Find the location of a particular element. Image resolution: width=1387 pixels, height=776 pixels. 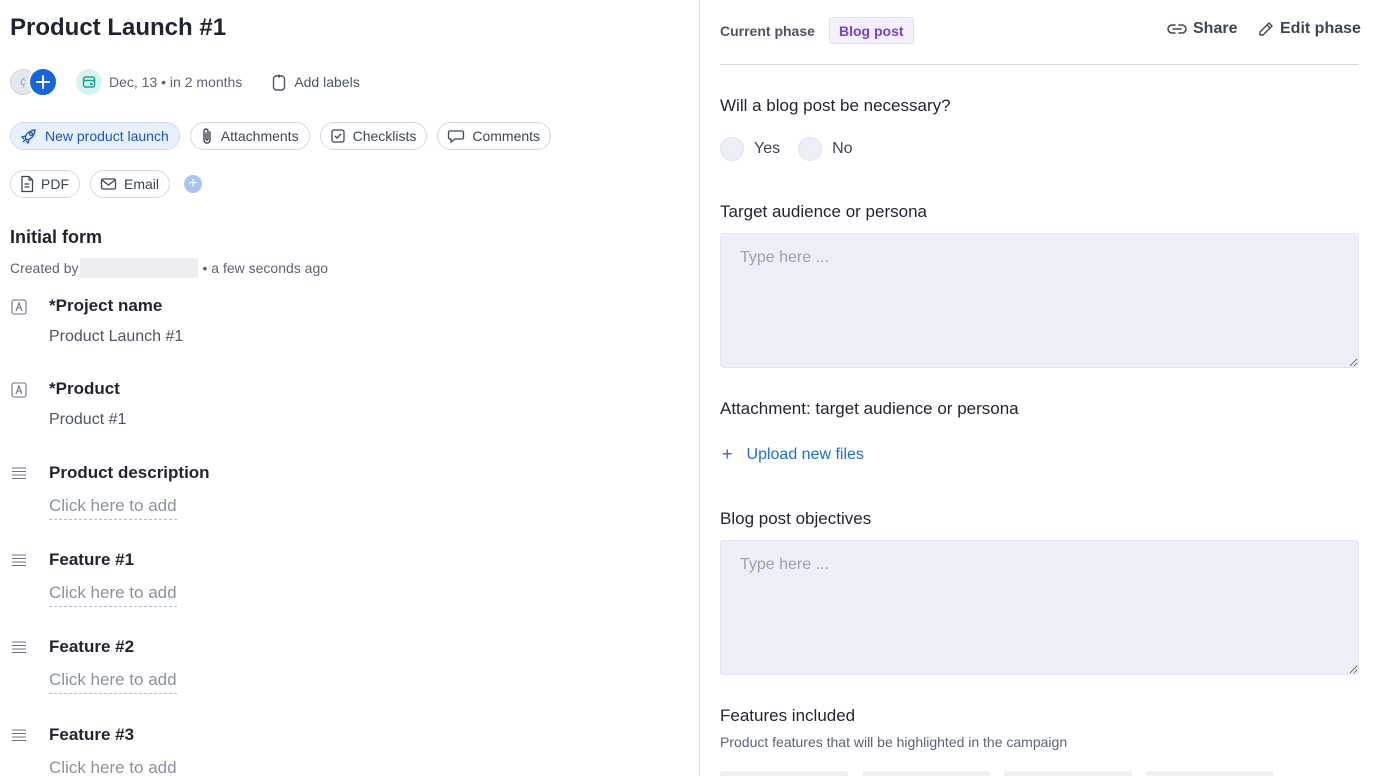

upload-label: Upload new files is located at coordinates (805, 454).